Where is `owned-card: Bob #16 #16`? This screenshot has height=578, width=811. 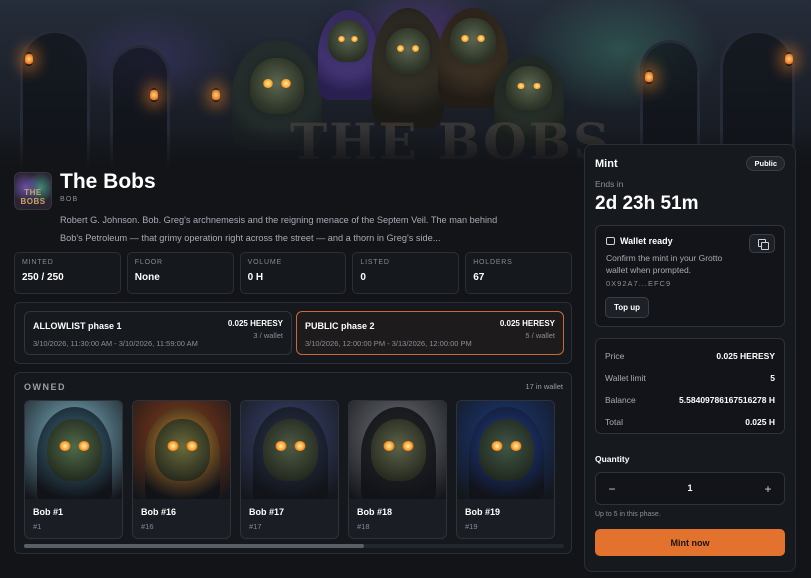 owned-card: Bob #16 #16 is located at coordinates (181, 469).